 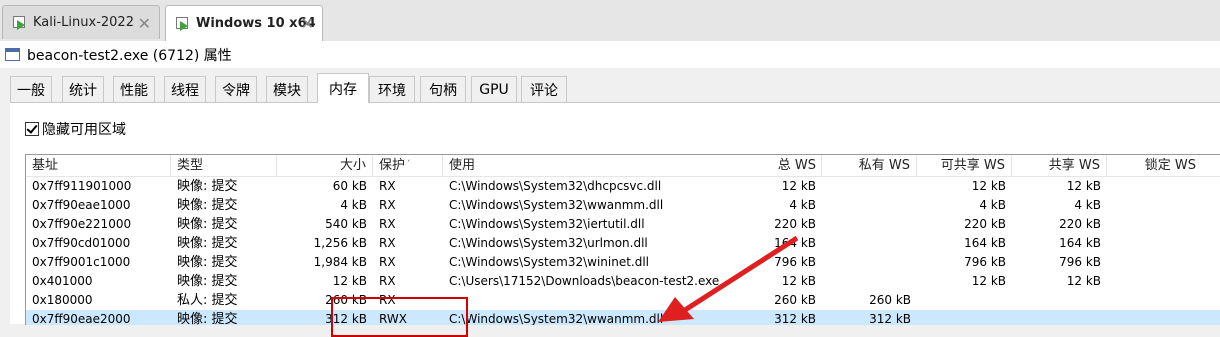 I want to click on column-header-private-ws: 私有 WS, so click(x=869, y=165).